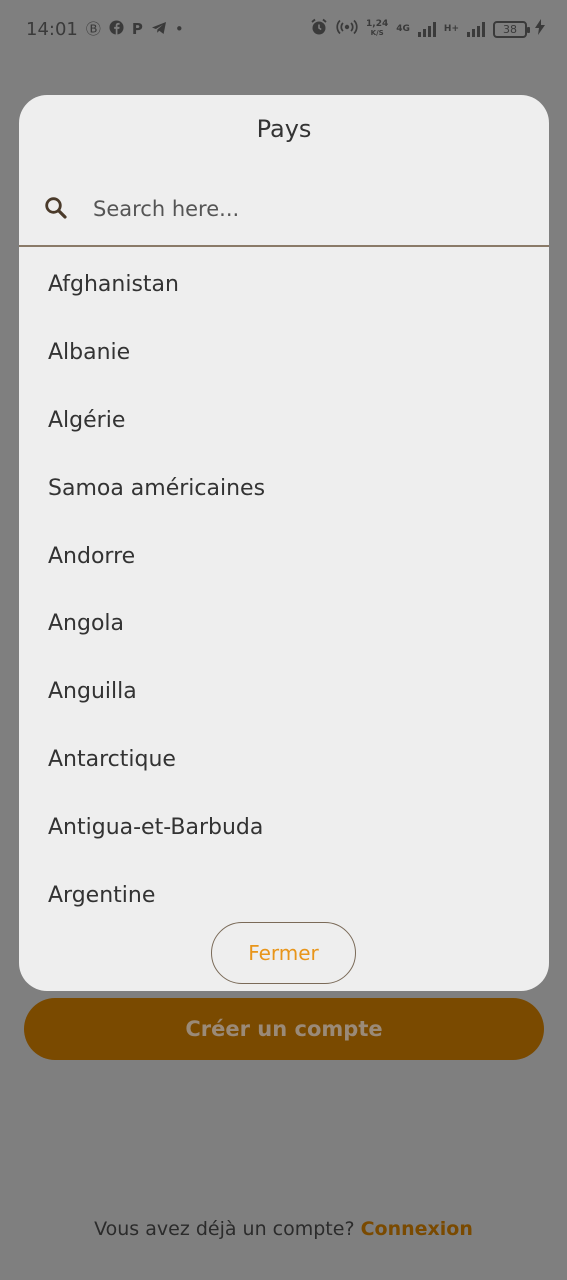  I want to click on status-left: 14:01 Ⓑ P •, so click(105, 29).